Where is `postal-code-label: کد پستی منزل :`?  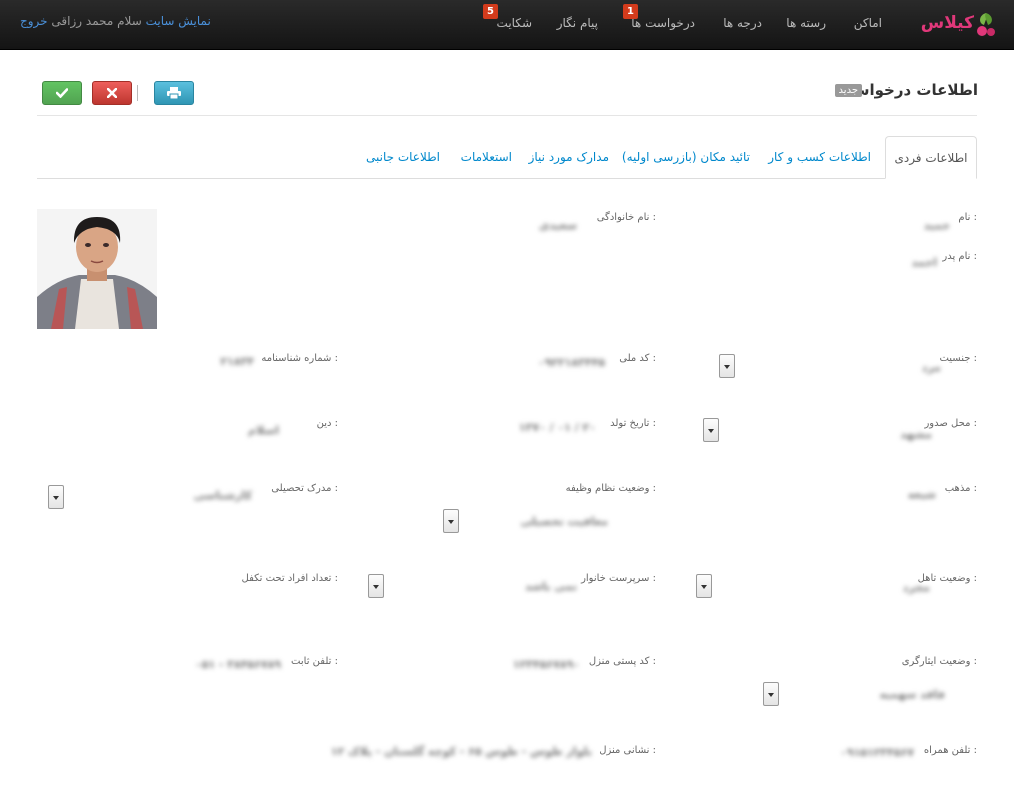 postal-code-label: کد پستی منزل : is located at coordinates (622, 661).